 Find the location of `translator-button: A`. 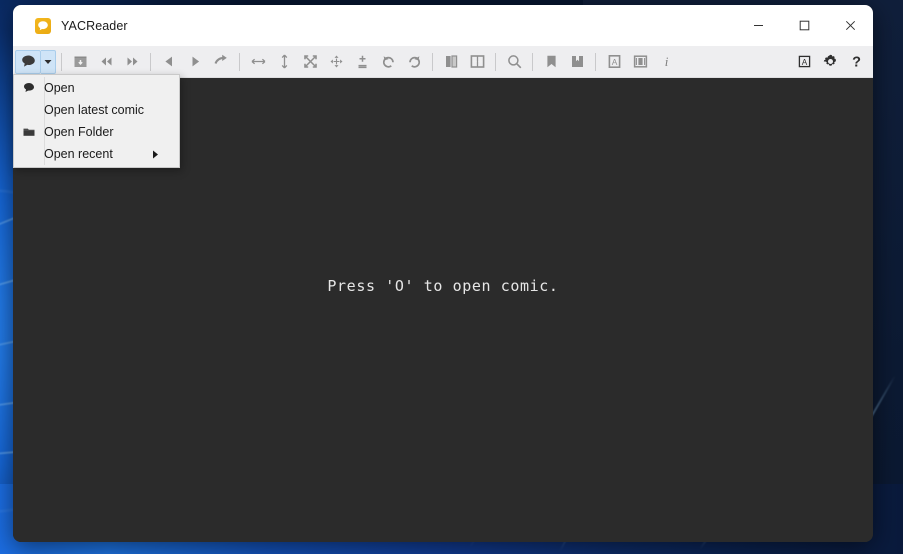

translator-button: A is located at coordinates (614, 62).